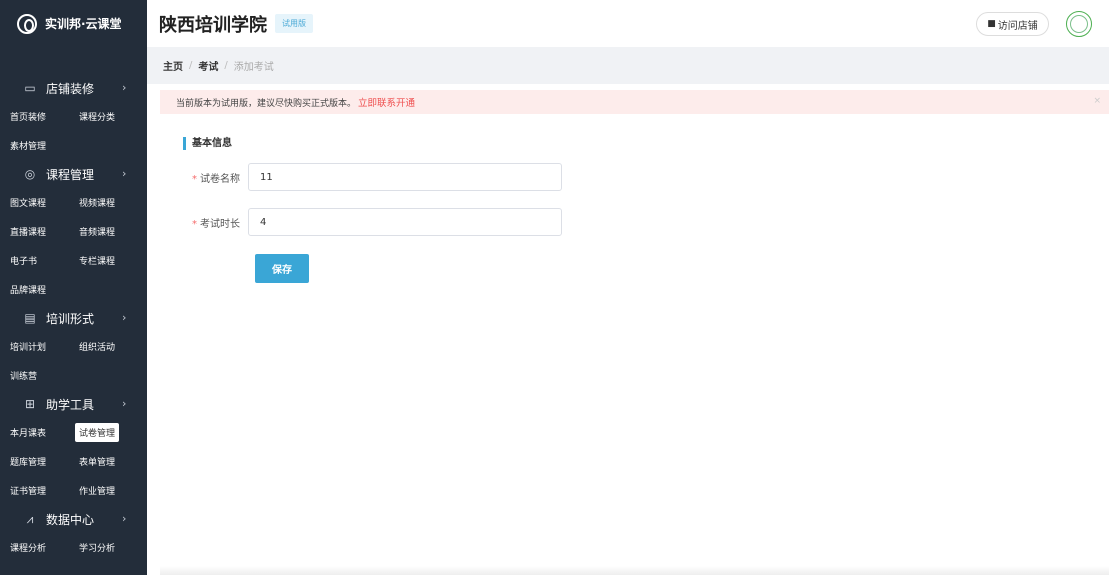 This screenshot has height=575, width=1109. I want to click on nav-row: 电子书 专栏课程, so click(73, 260).